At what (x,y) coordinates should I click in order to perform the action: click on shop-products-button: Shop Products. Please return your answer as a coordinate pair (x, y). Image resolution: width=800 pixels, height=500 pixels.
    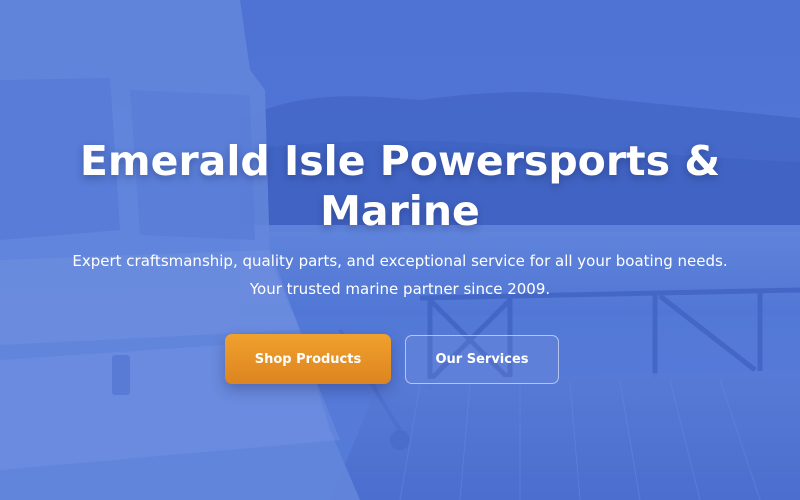
    Looking at the image, I should click on (308, 359).